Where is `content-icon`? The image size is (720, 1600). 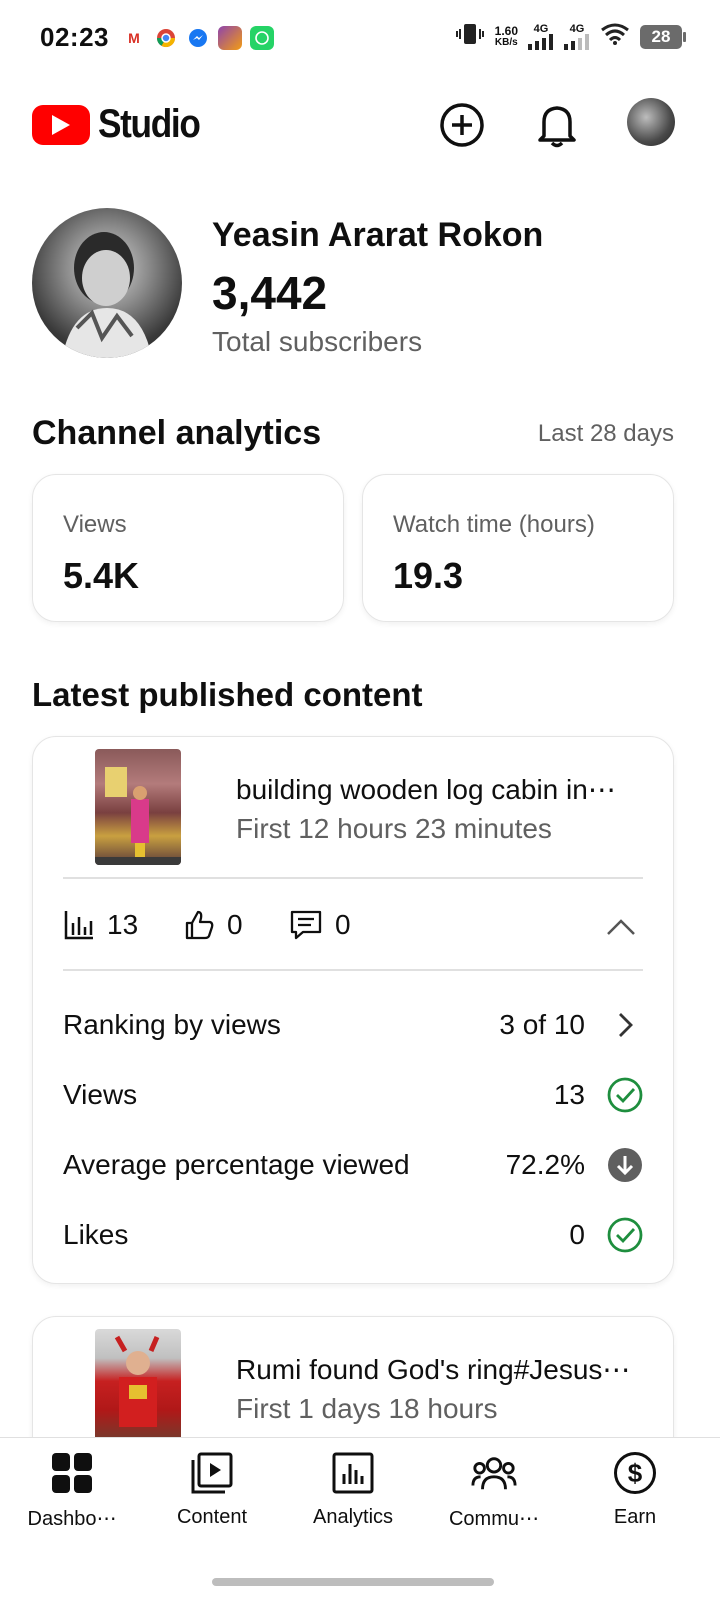
content-icon is located at coordinates (212, 1473).